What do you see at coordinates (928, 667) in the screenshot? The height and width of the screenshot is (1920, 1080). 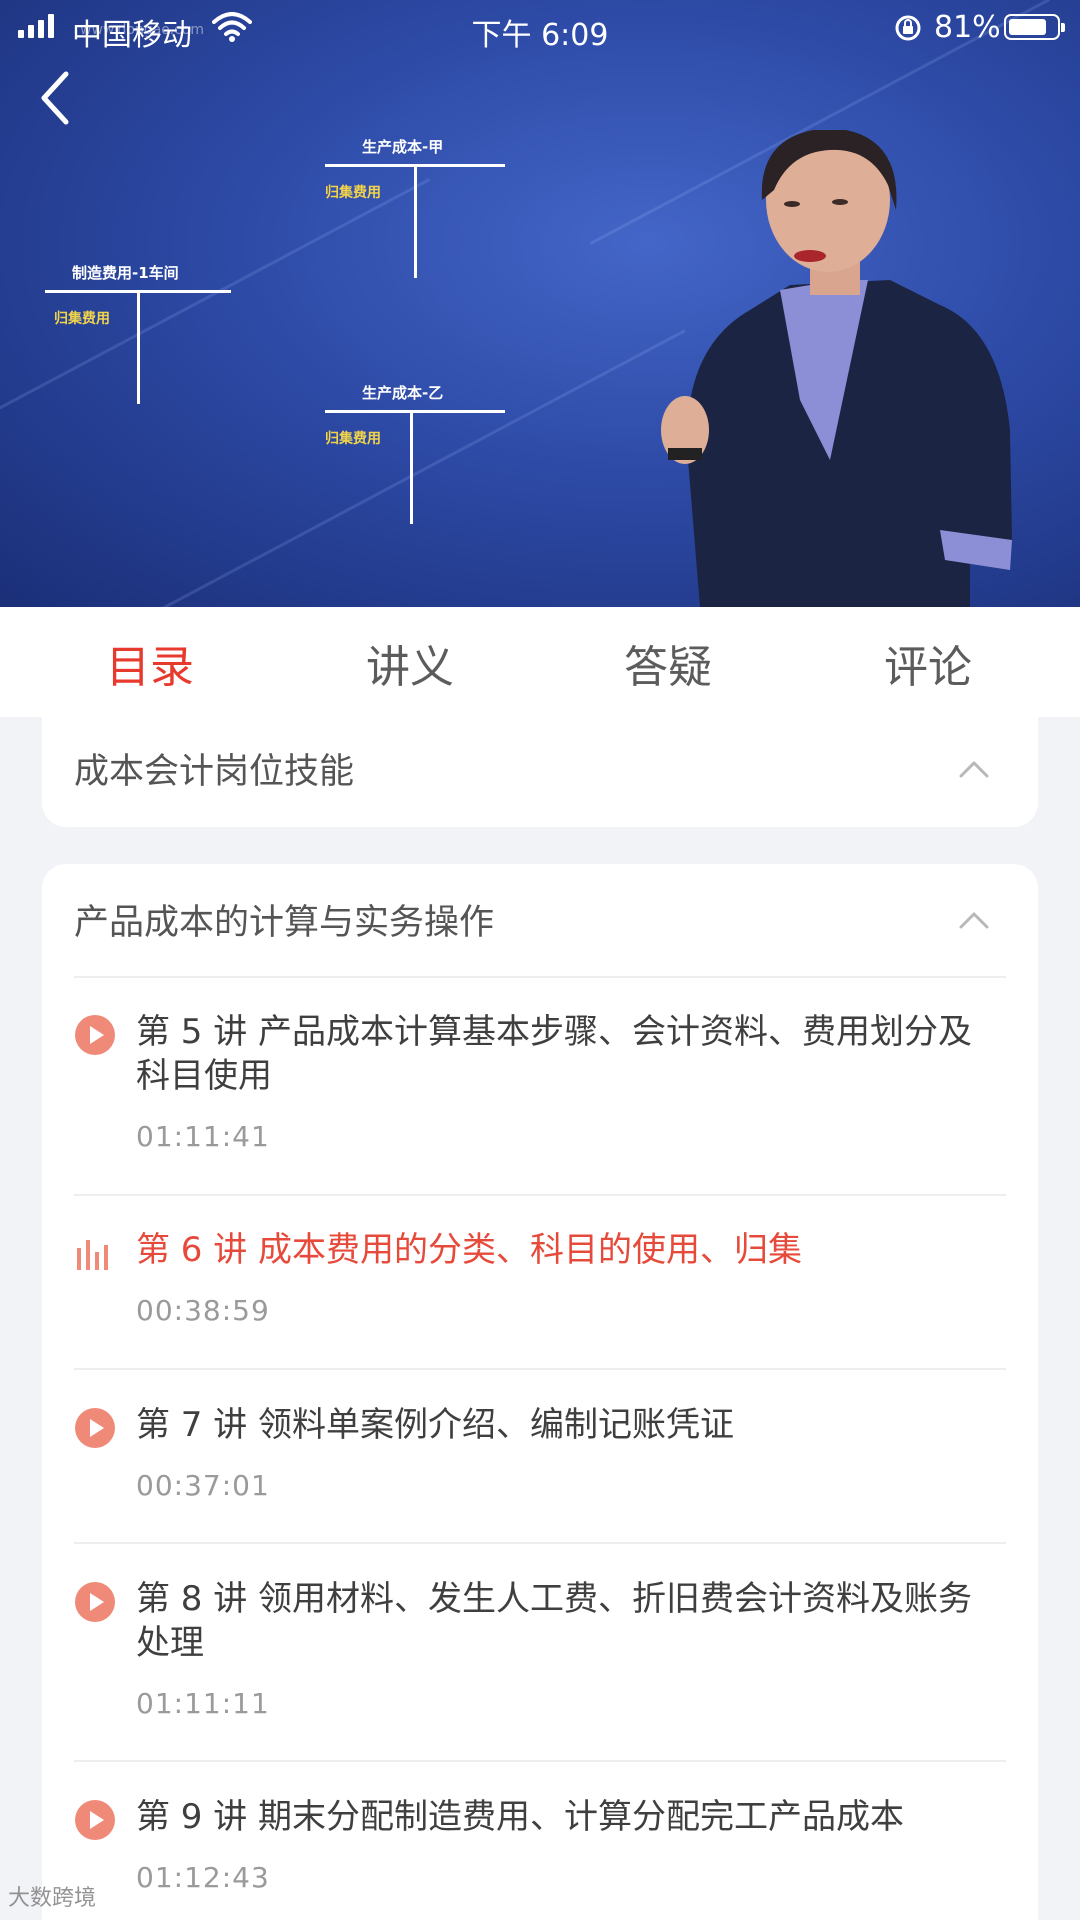 I see `tab-label: 评论` at bounding box center [928, 667].